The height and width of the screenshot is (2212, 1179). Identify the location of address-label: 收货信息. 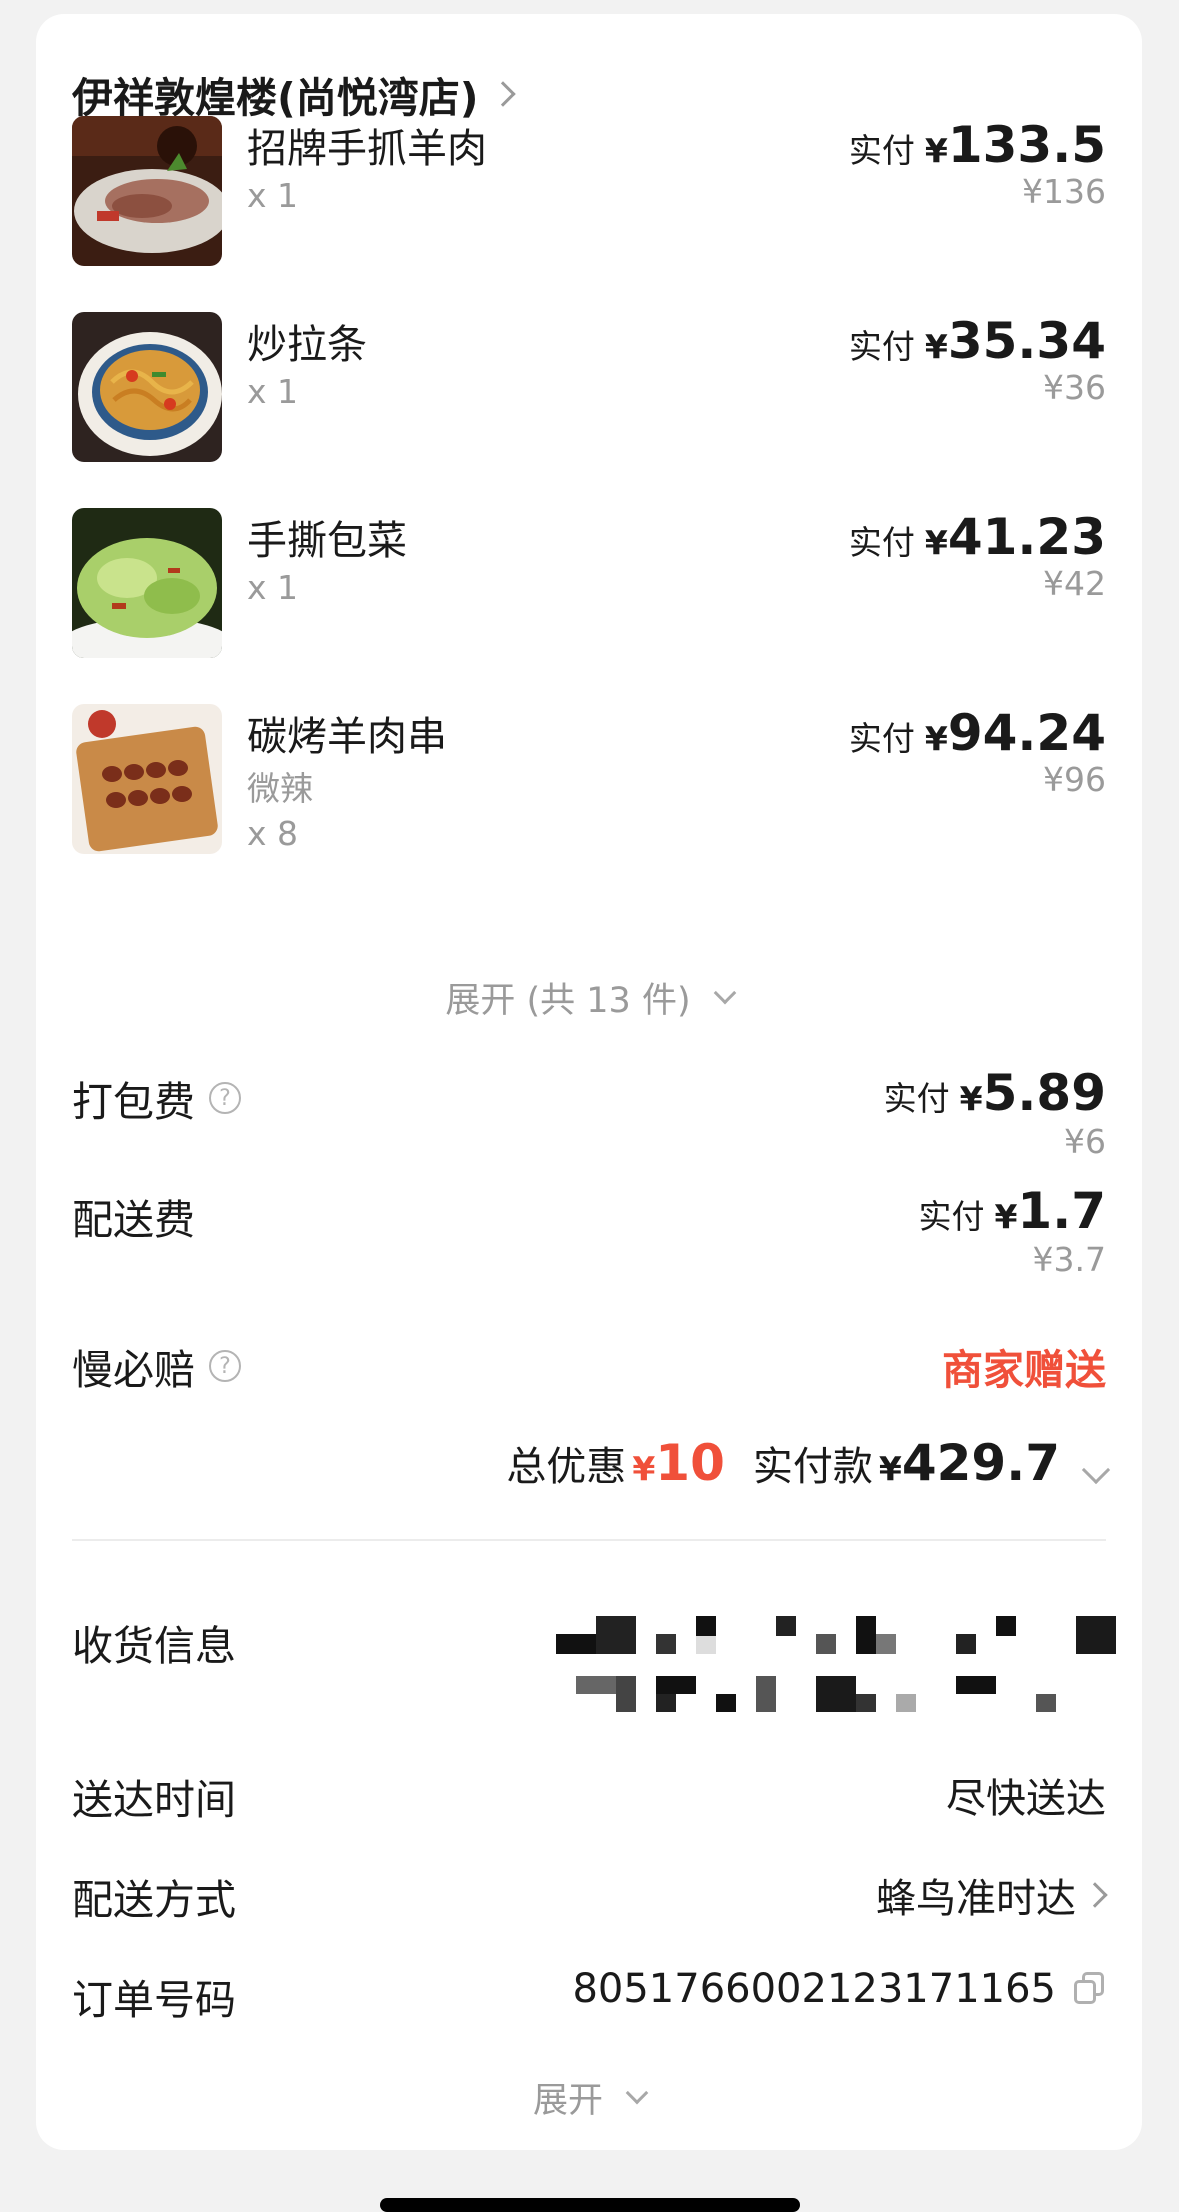
(154, 1642).